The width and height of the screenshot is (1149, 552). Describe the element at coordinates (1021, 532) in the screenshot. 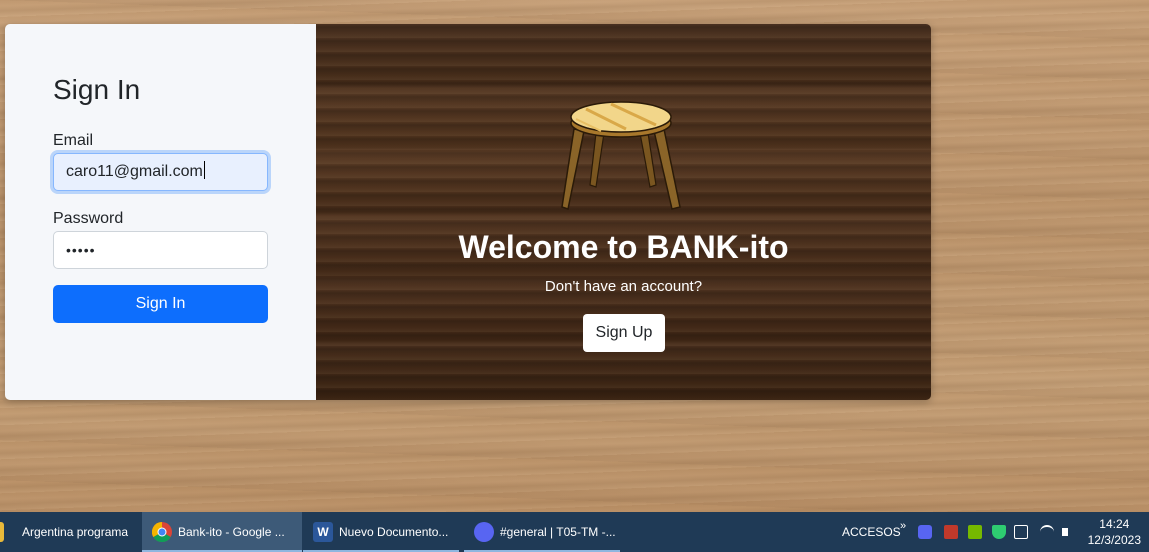

I see `keyboard-icon` at that location.